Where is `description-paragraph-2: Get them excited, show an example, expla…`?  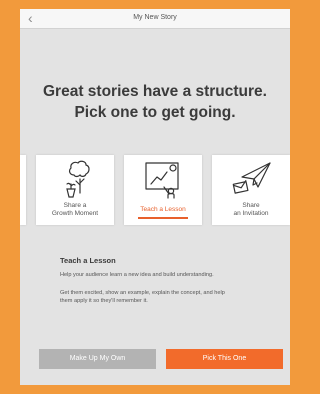
description-paragraph-2: Get them excited, show an example, expla… is located at coordinates (160, 297).